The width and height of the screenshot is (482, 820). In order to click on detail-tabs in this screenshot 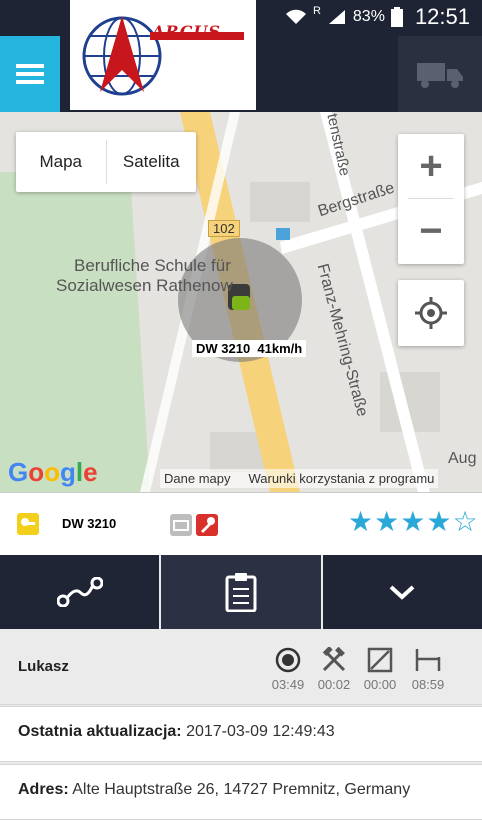, I will do `click(241, 592)`.